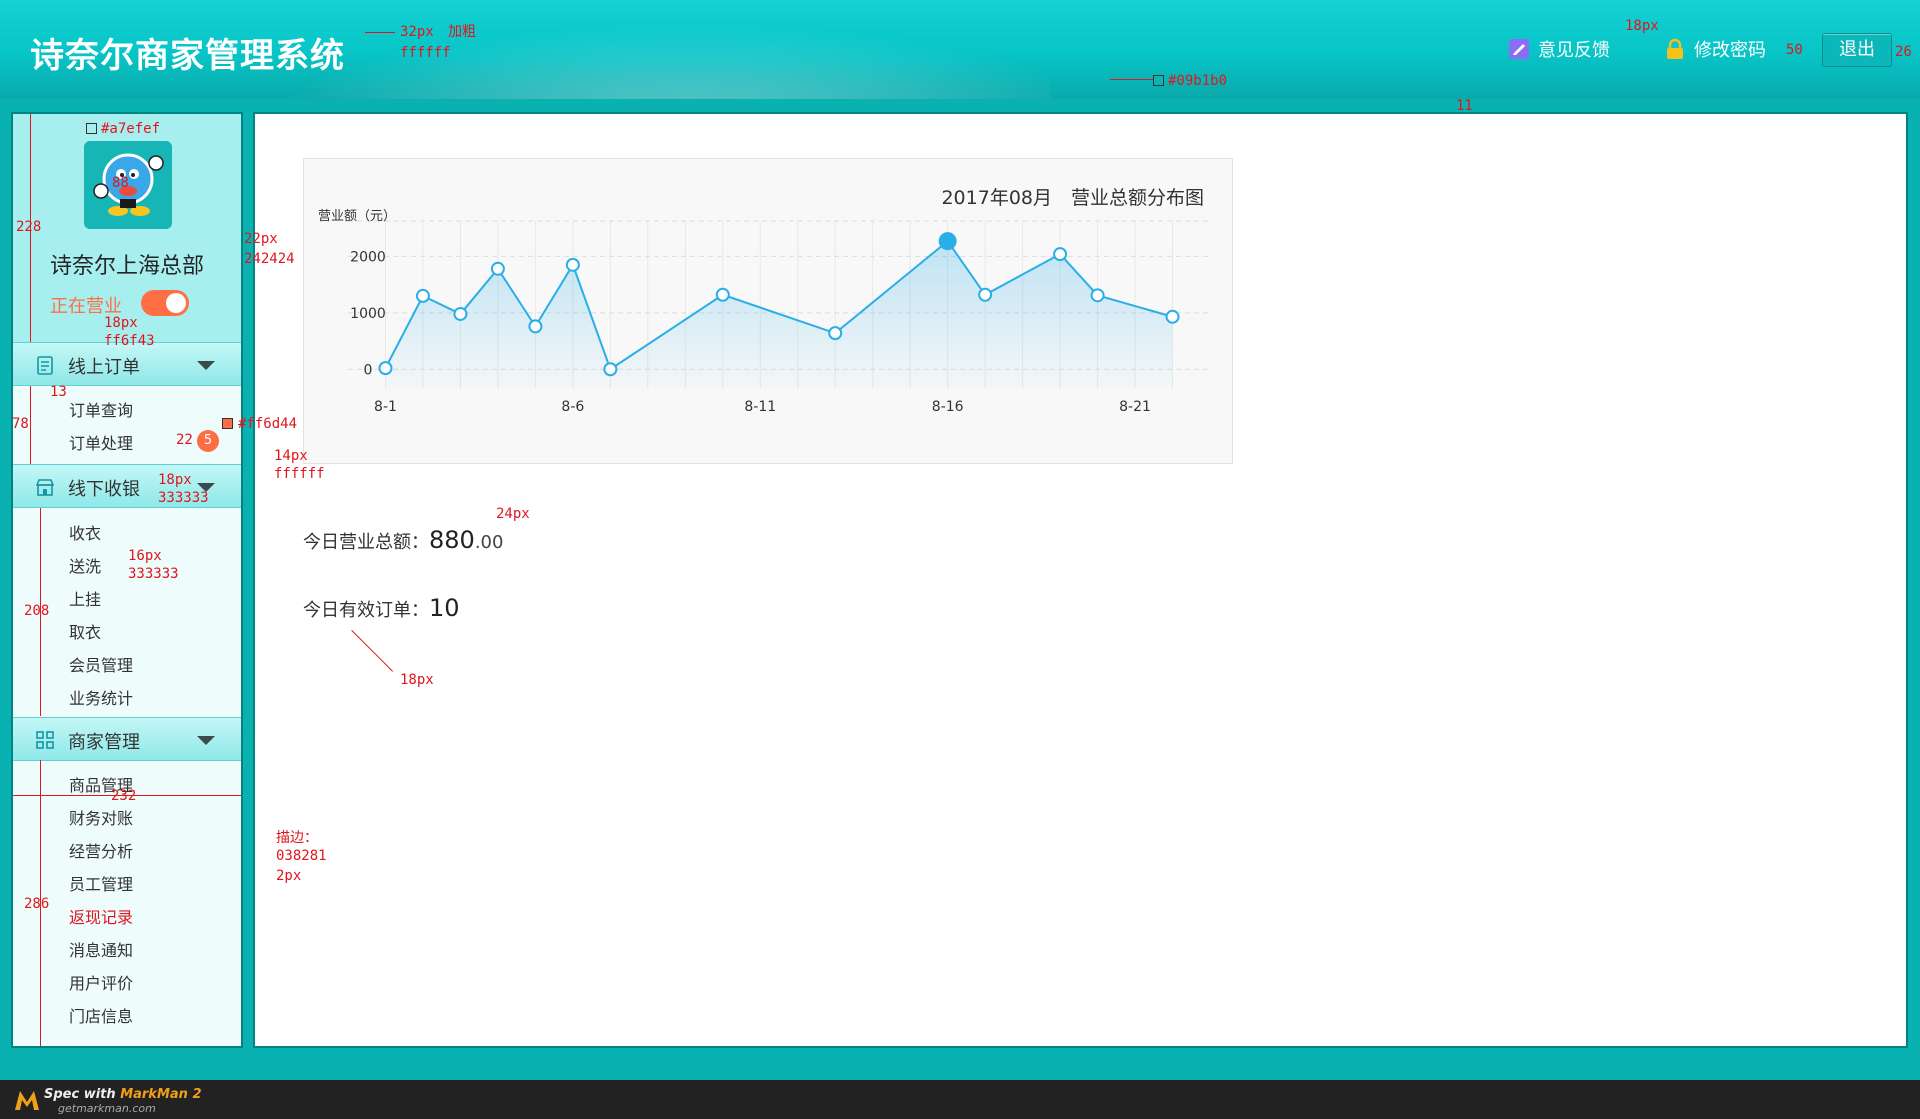  Describe the element at coordinates (425, 53) in the screenshot. I see `annotation-title-color: ffffff` at that location.